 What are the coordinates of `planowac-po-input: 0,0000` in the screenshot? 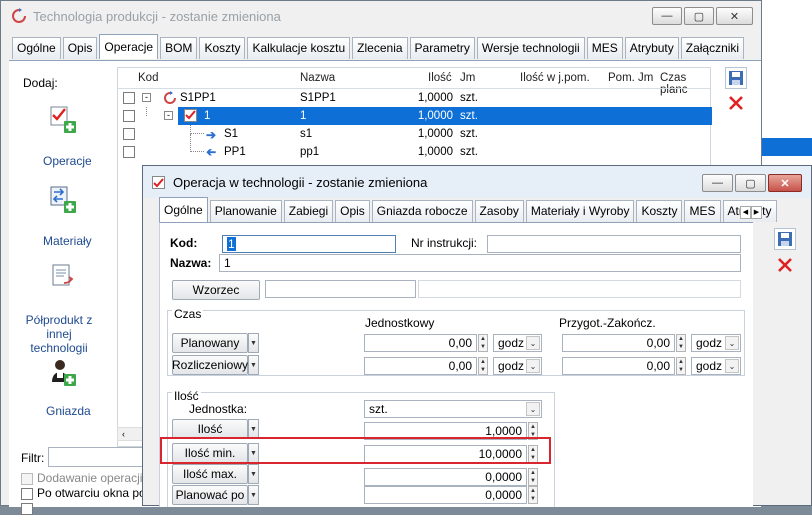 It's located at (445, 495).